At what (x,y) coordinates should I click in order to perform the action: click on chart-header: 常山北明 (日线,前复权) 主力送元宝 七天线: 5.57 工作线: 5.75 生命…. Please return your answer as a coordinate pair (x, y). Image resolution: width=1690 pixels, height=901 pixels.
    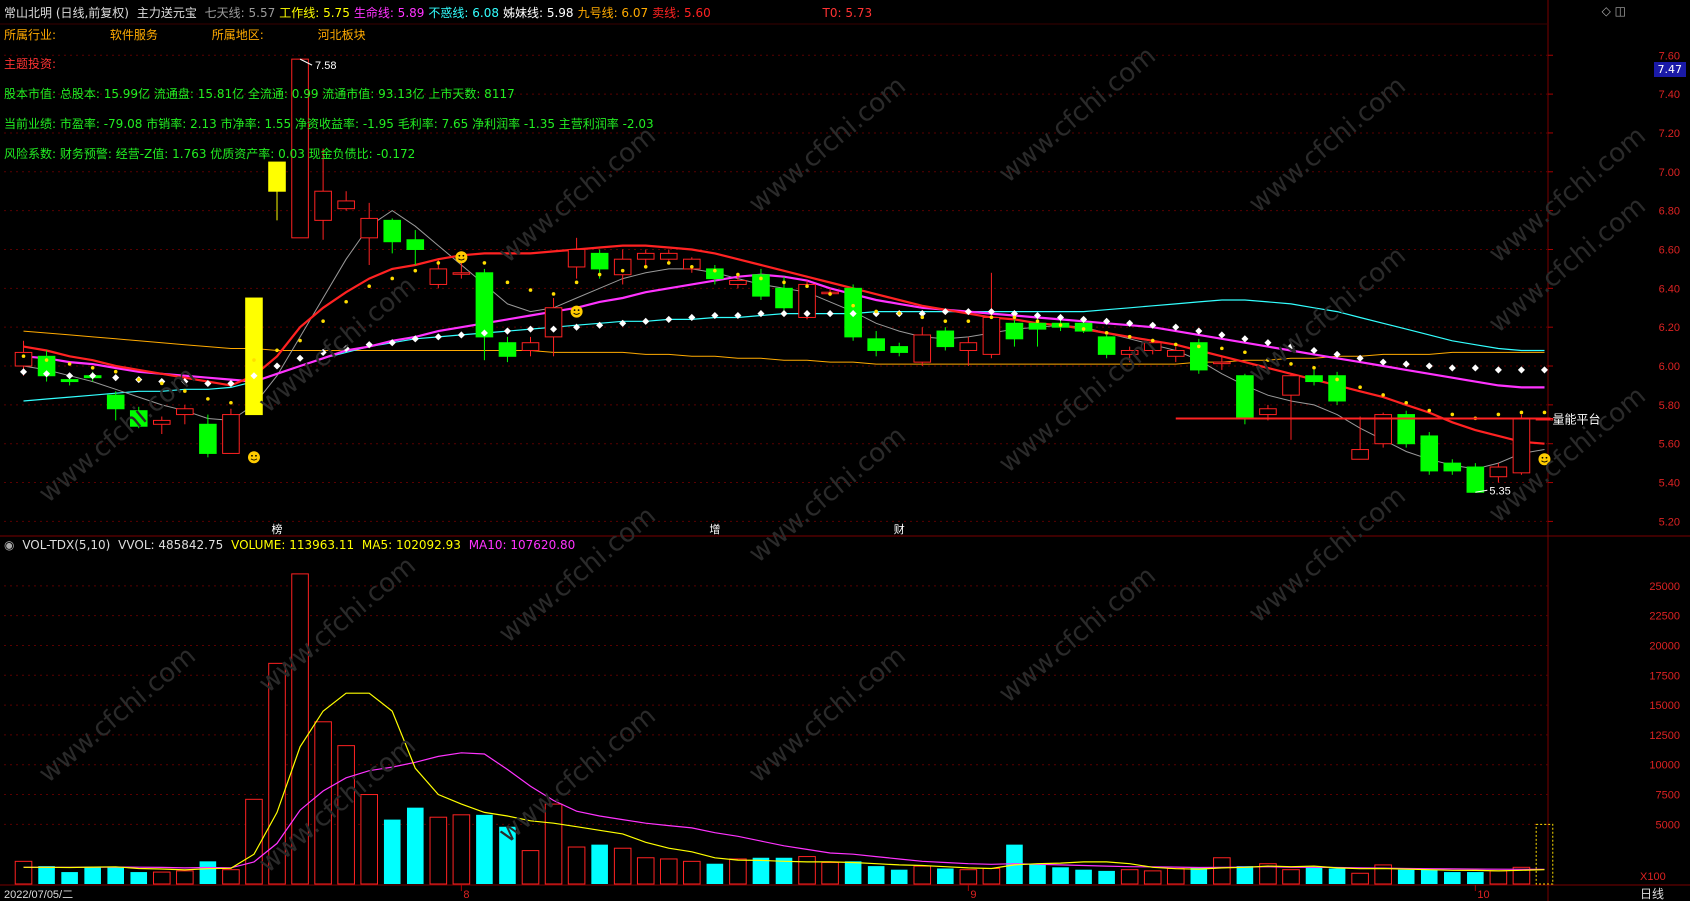
    Looking at the image, I should click on (440, 12).